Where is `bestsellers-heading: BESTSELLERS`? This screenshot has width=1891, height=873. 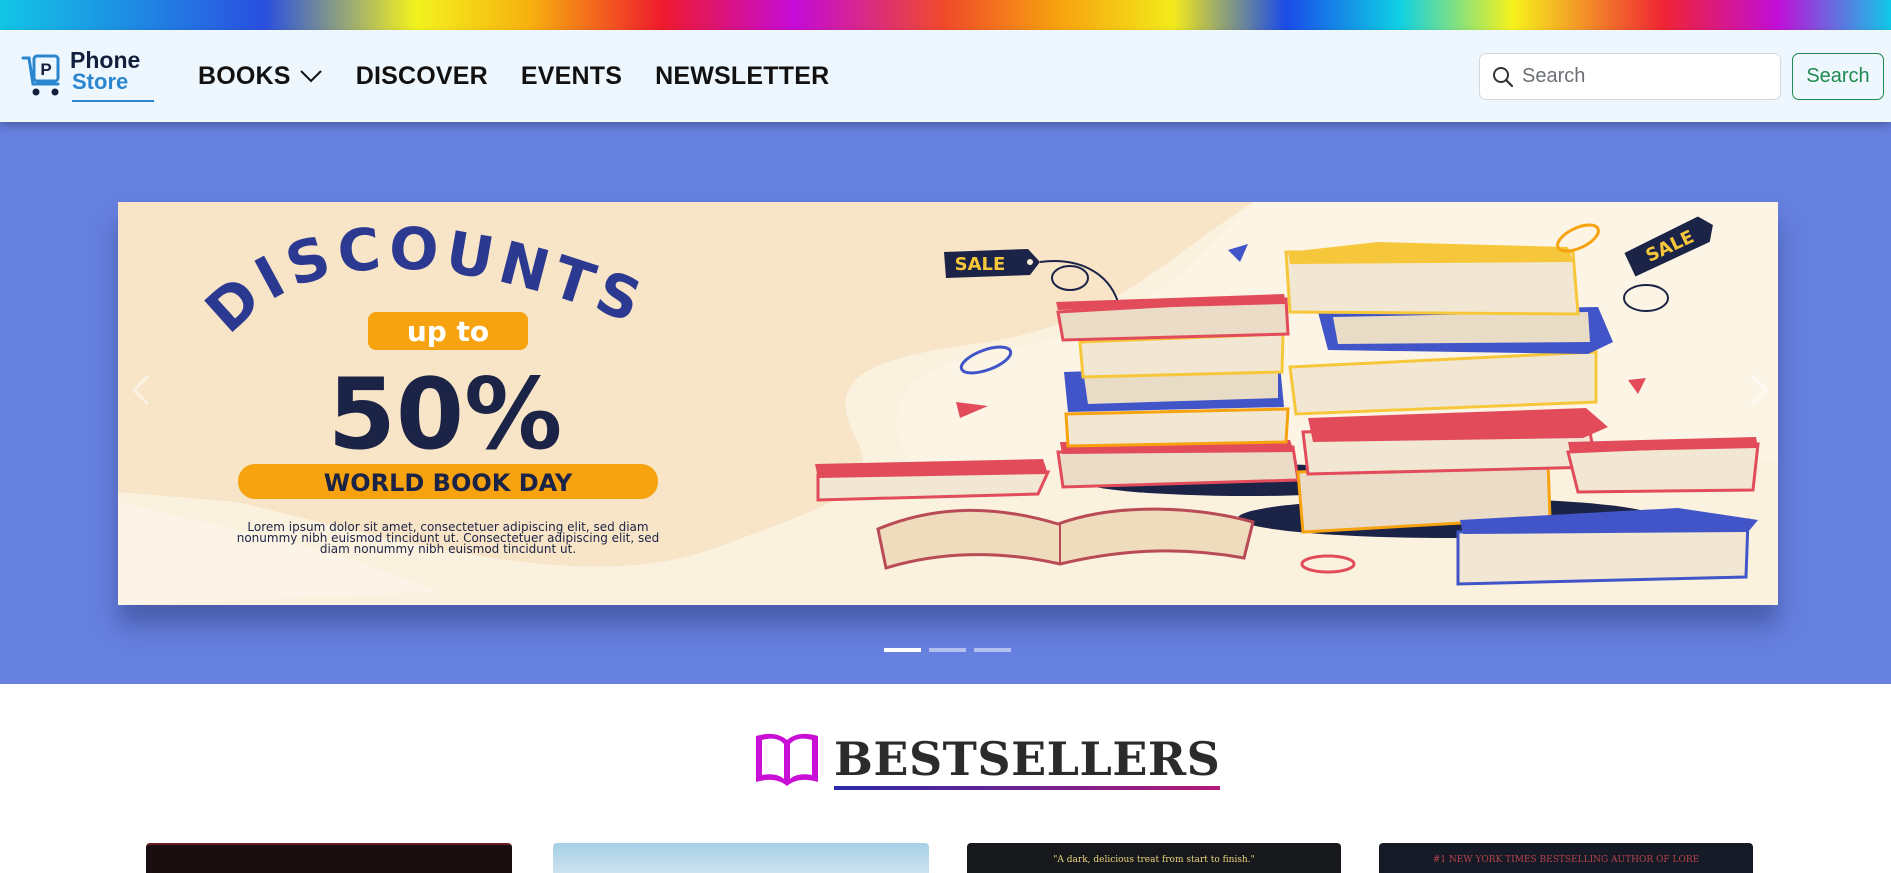 bestsellers-heading: BESTSELLERS is located at coordinates (986, 760).